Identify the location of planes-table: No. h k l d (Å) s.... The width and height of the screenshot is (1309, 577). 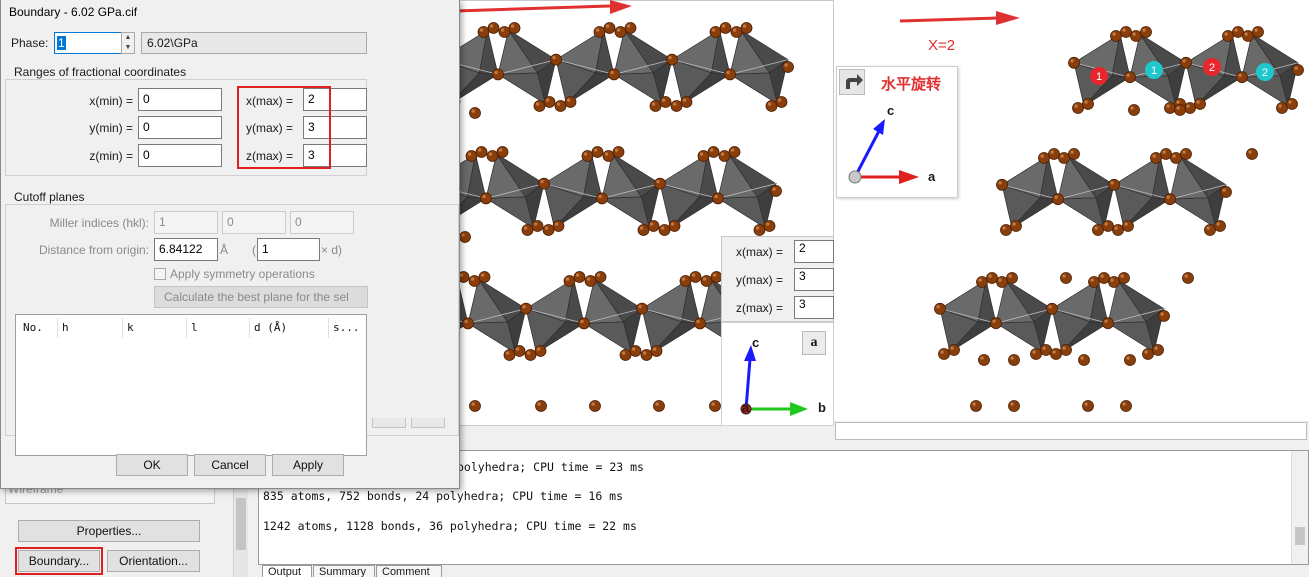
(191, 385).